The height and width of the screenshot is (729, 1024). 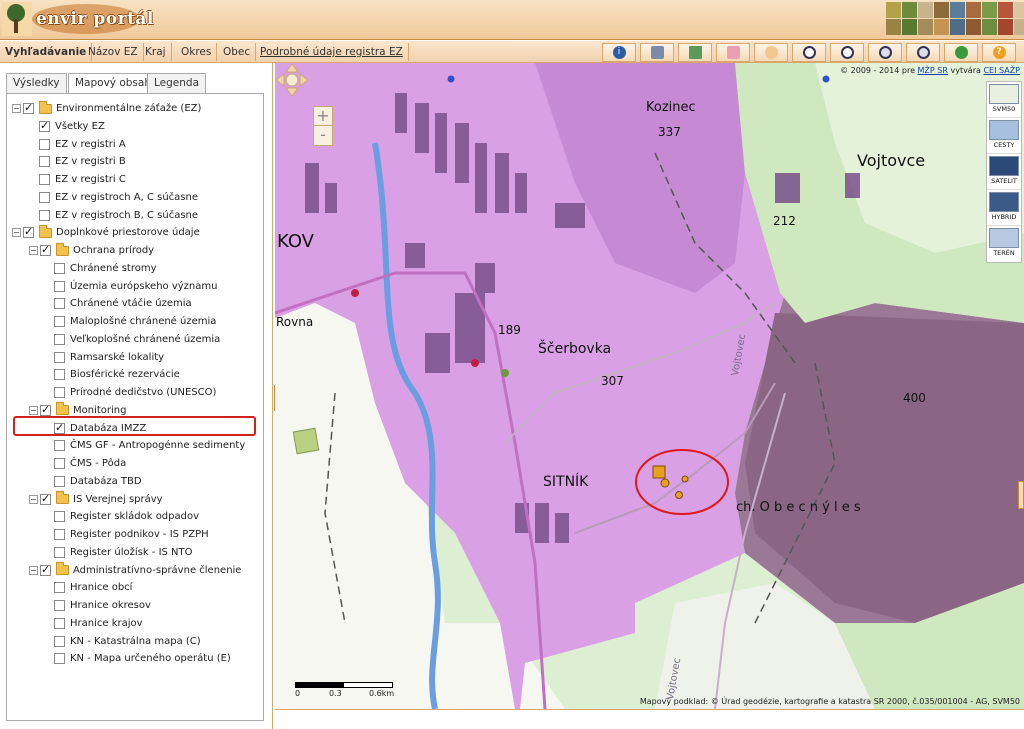 What do you see at coordinates (135, 286) in the screenshot?
I see `tree-layer: Územia európskeho významu` at bounding box center [135, 286].